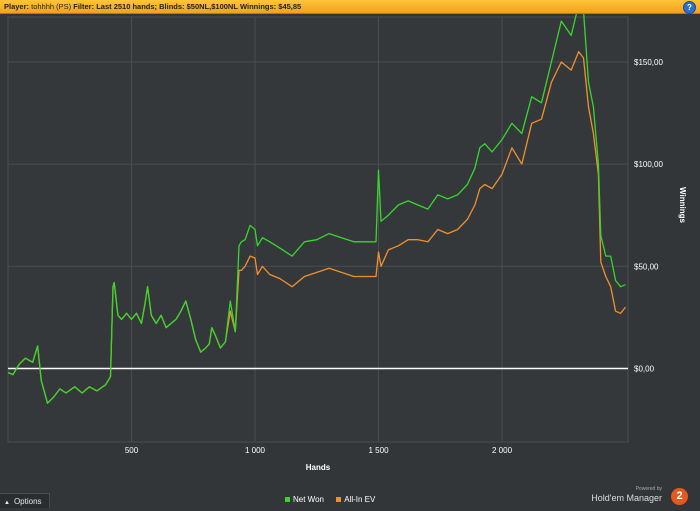 This screenshot has width=700, height=511. What do you see at coordinates (318, 467) in the screenshot?
I see `x-axis-label: Hands` at bounding box center [318, 467].